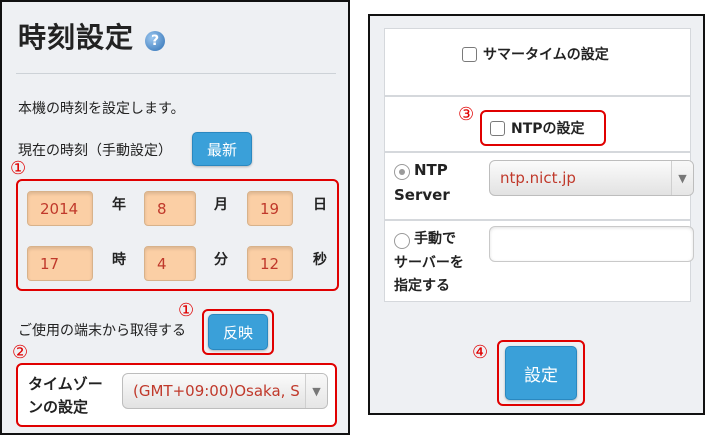 This screenshot has height=435, width=718. Describe the element at coordinates (429, 263) in the screenshot. I see `manual-label-line2: サーバーを` at that location.